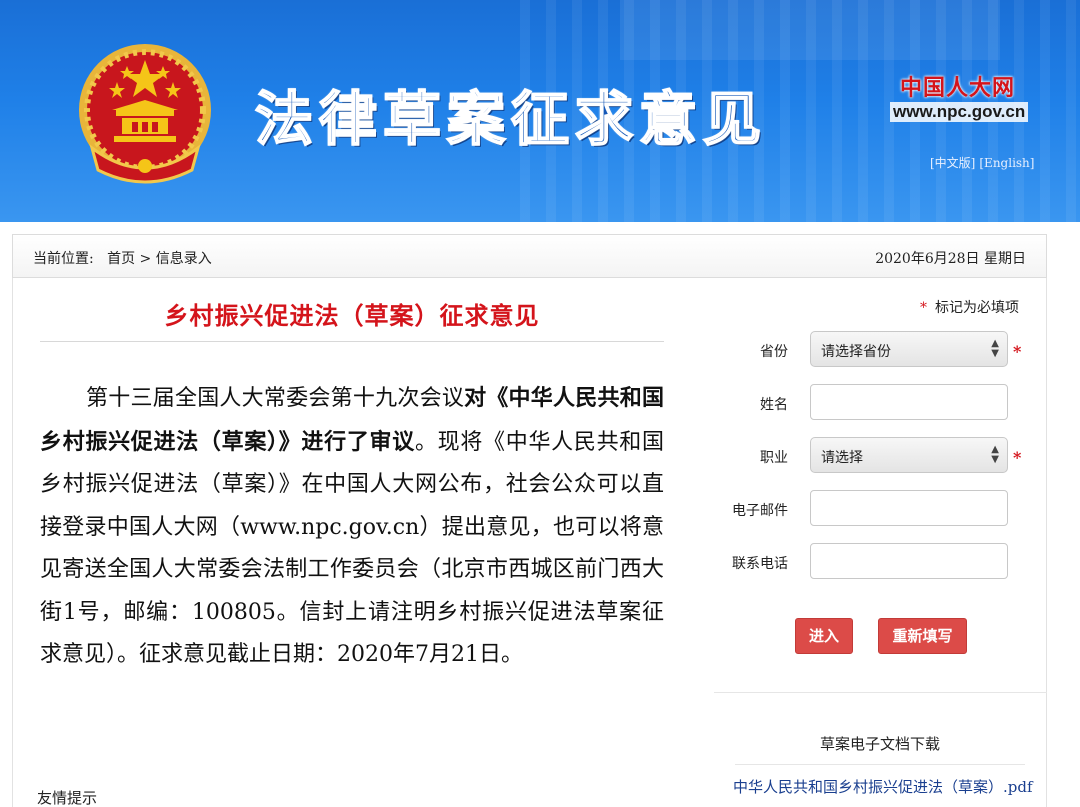 The width and height of the screenshot is (1080, 807). I want to click on breadcrumb: 当前位置: 首页 > 信息录入, so click(122, 258).